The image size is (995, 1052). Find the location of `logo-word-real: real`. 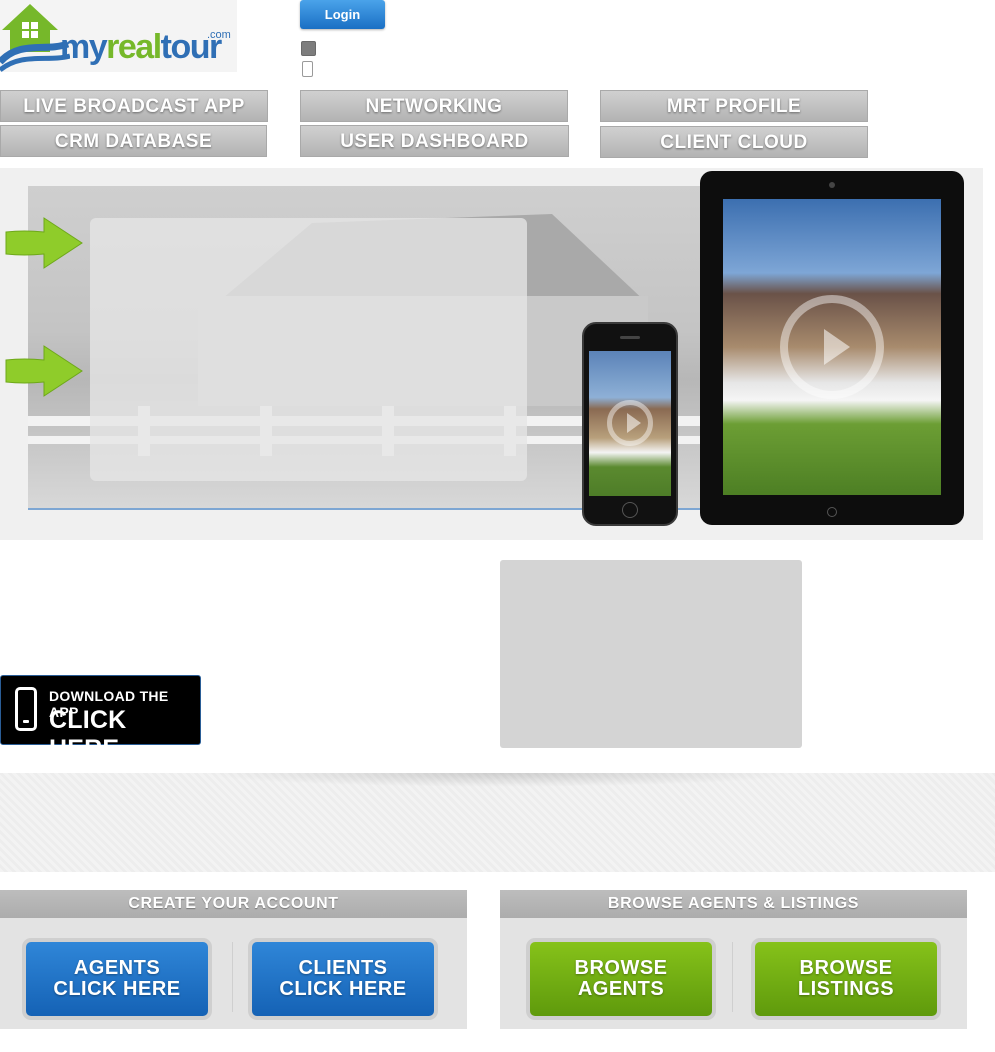

logo-word-real: real is located at coordinates (134, 47).